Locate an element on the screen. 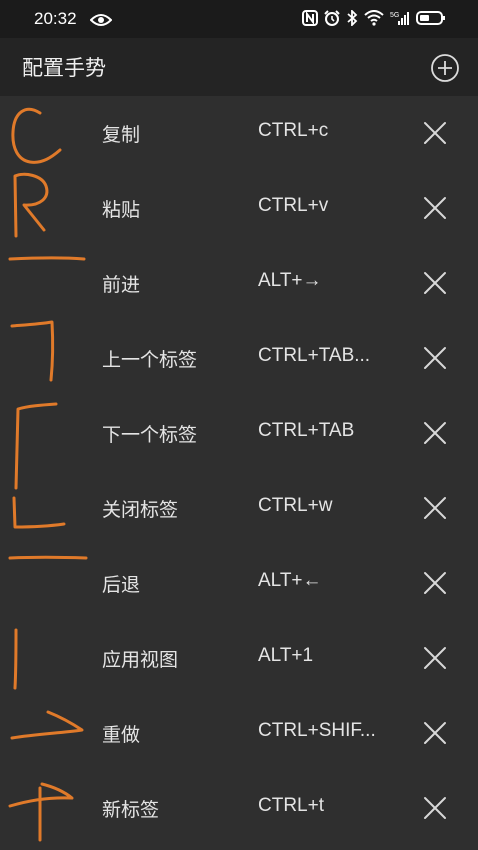 This screenshot has height=850, width=478. gesture-name: 新标签 is located at coordinates (131, 810).